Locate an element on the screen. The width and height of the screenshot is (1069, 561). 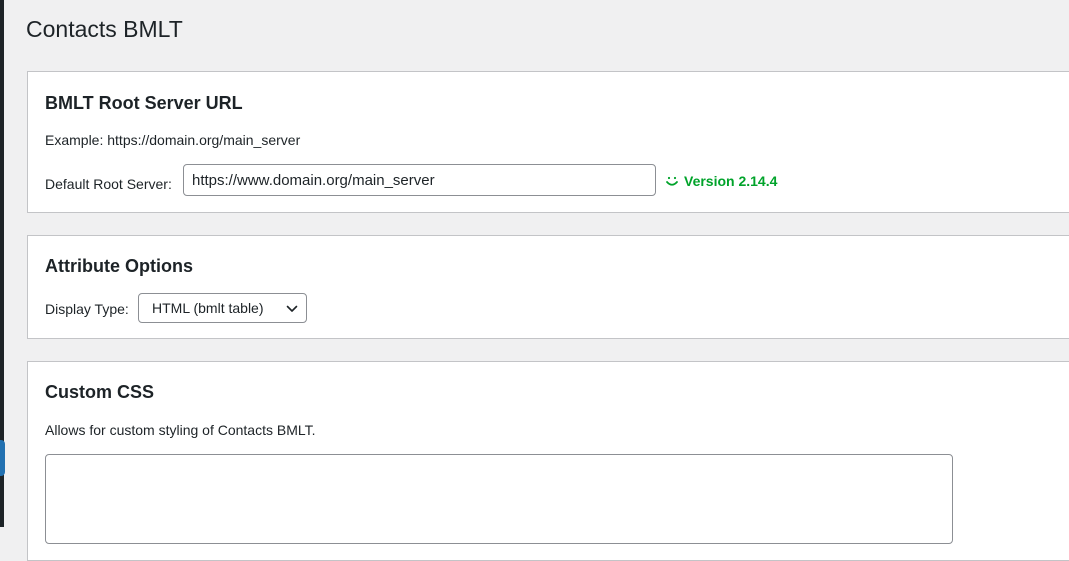
server-version-text: Version 2.14.4 is located at coordinates (731, 181).